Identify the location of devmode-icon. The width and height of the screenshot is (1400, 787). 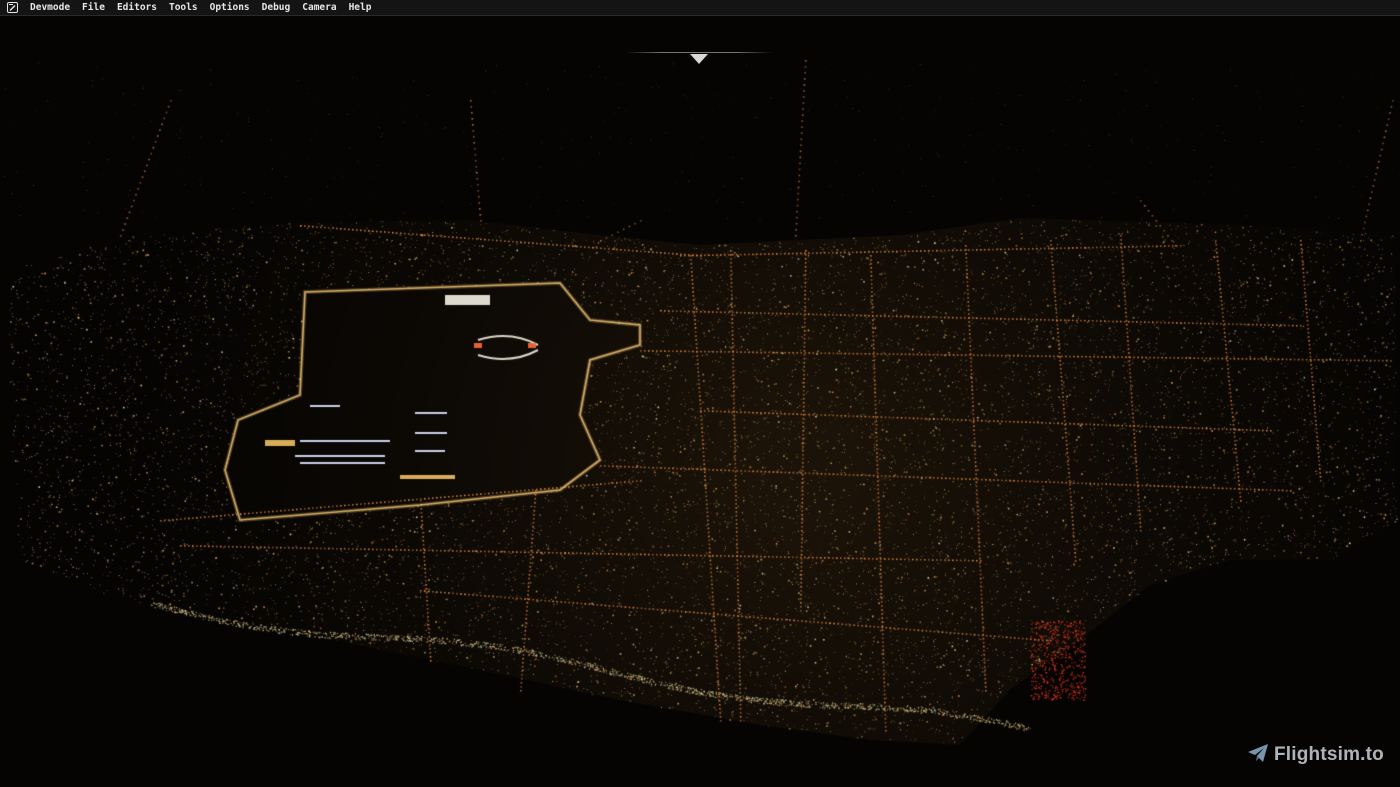
(12, 8).